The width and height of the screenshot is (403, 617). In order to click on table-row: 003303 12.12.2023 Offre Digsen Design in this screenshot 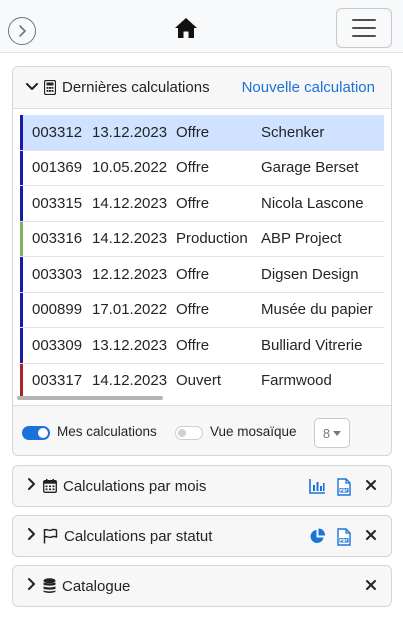, I will do `click(202, 275)`.